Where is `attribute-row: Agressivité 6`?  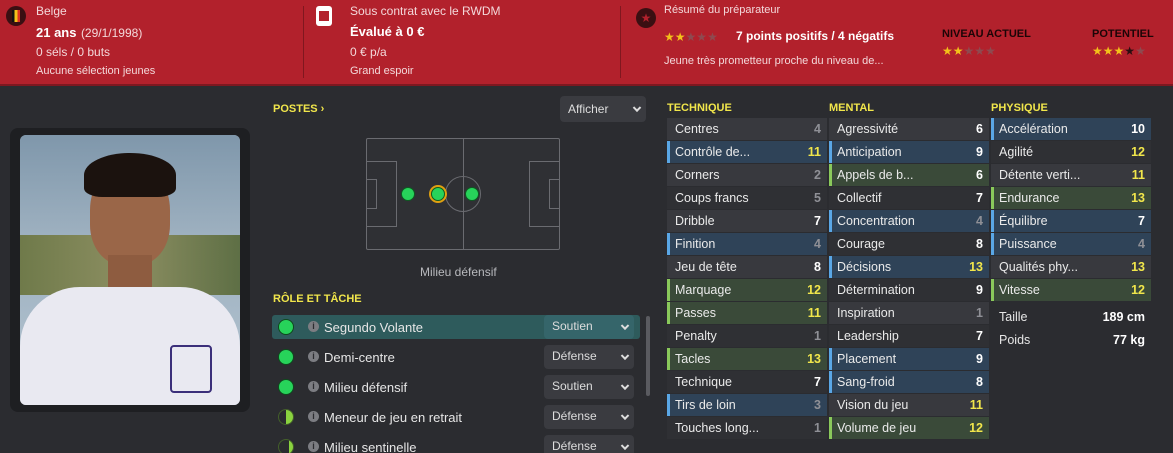
attribute-row: Agressivité 6 is located at coordinates (909, 129).